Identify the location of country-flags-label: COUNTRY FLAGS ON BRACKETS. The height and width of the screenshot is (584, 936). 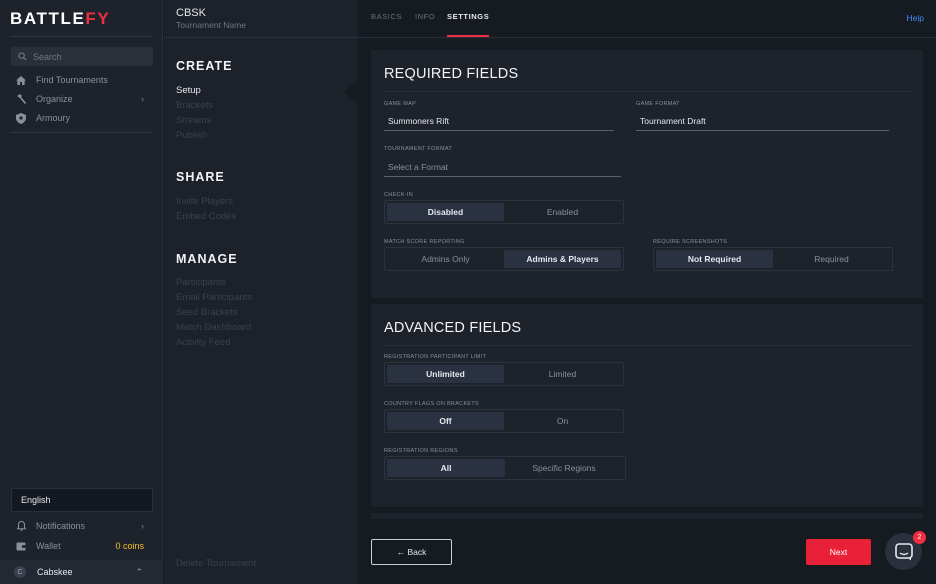
(432, 404).